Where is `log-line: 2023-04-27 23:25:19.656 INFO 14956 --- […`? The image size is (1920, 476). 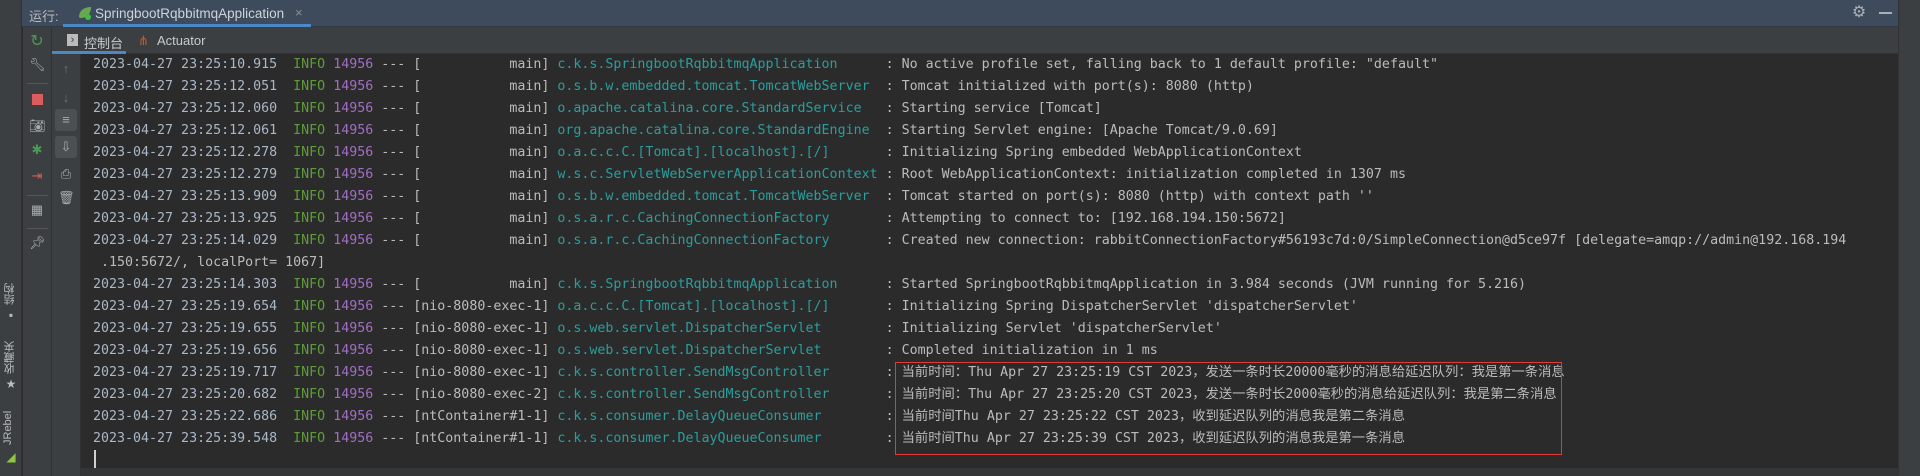 log-line: 2023-04-27 23:25:19.656 INFO 14956 --- [… is located at coordinates (969, 351).